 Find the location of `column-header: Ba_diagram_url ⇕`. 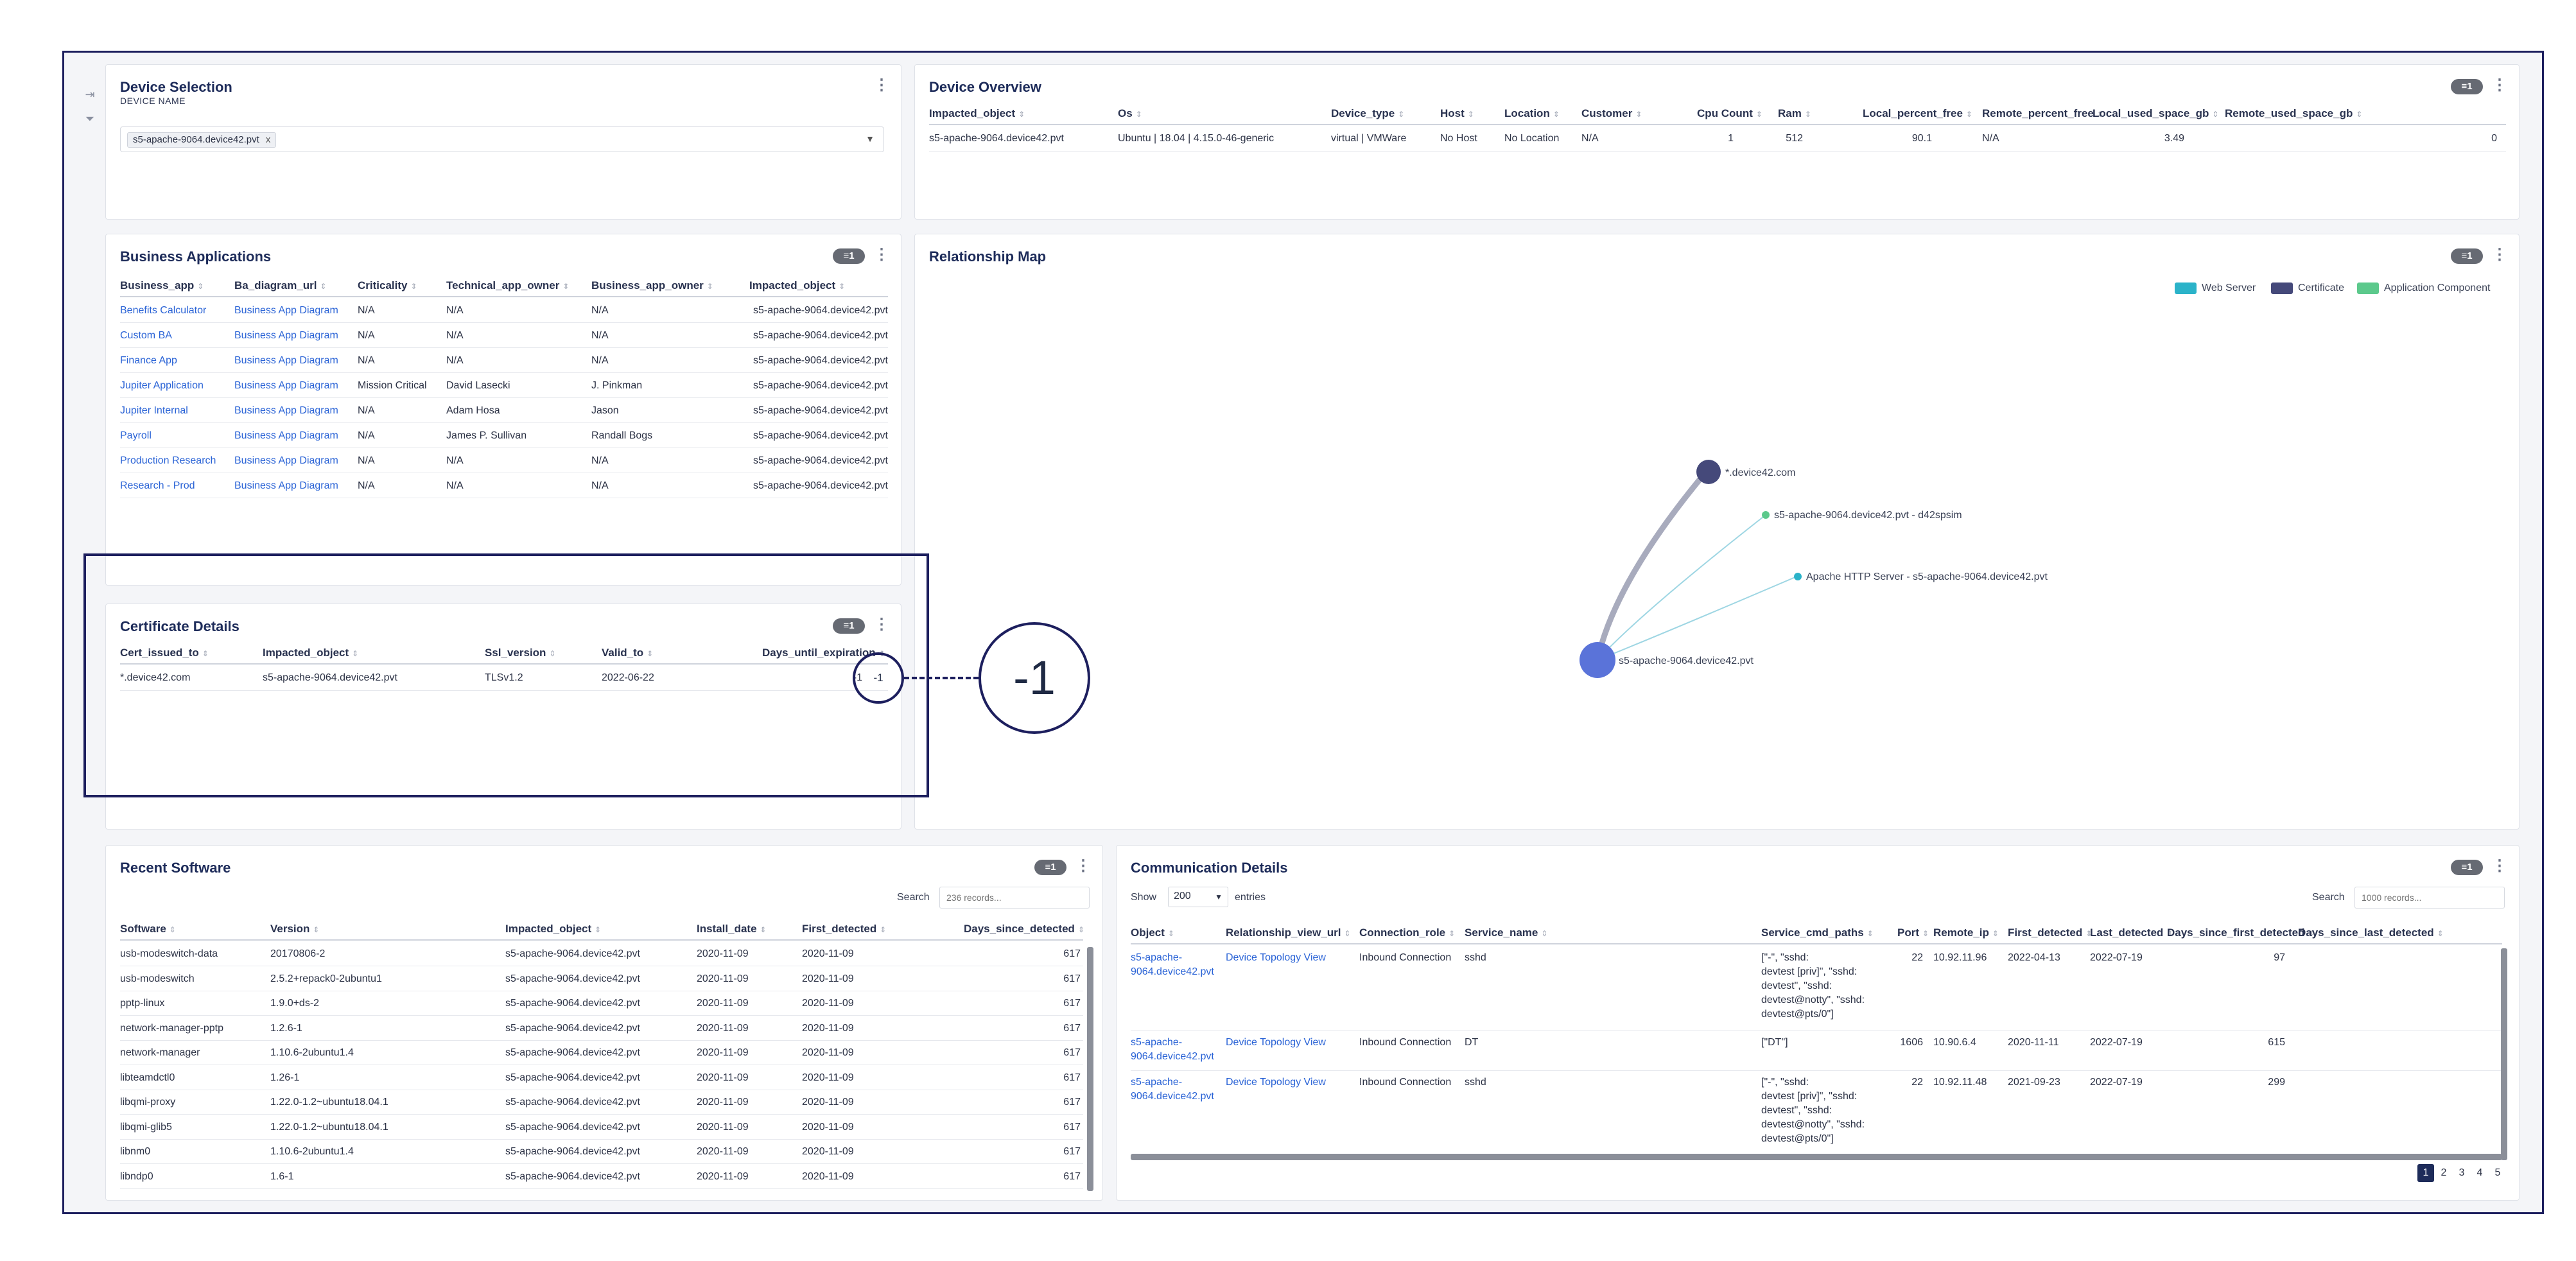

column-header: Ba_diagram_url ⇕ is located at coordinates (280, 285).